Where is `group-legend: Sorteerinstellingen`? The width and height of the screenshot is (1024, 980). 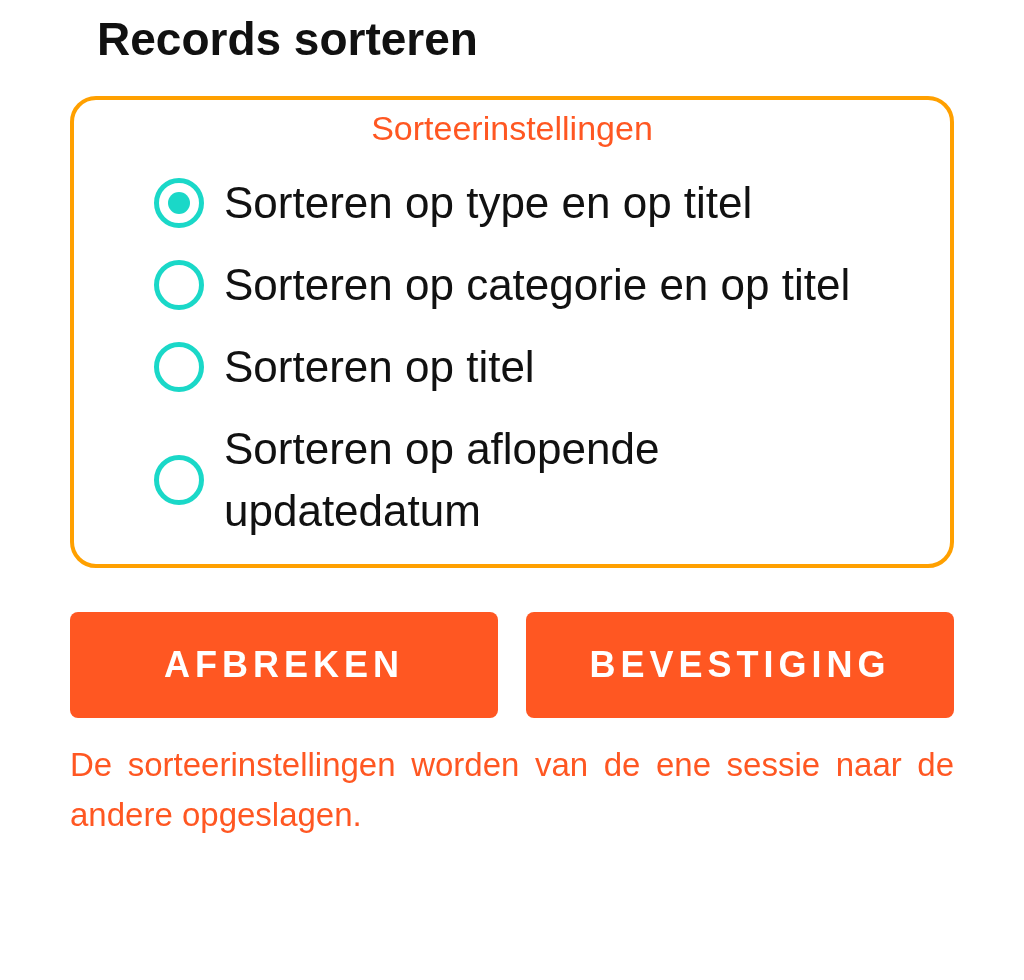
group-legend: Sorteerinstellingen is located at coordinates (512, 128).